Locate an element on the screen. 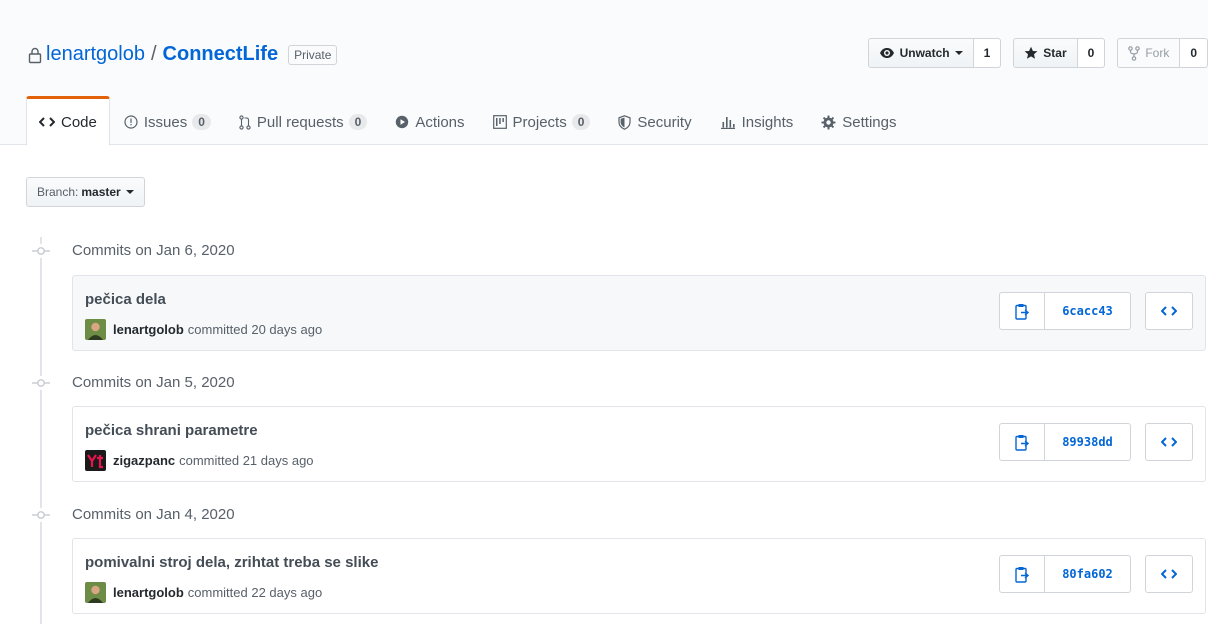  sha-group: 89938dd is located at coordinates (1065, 442).